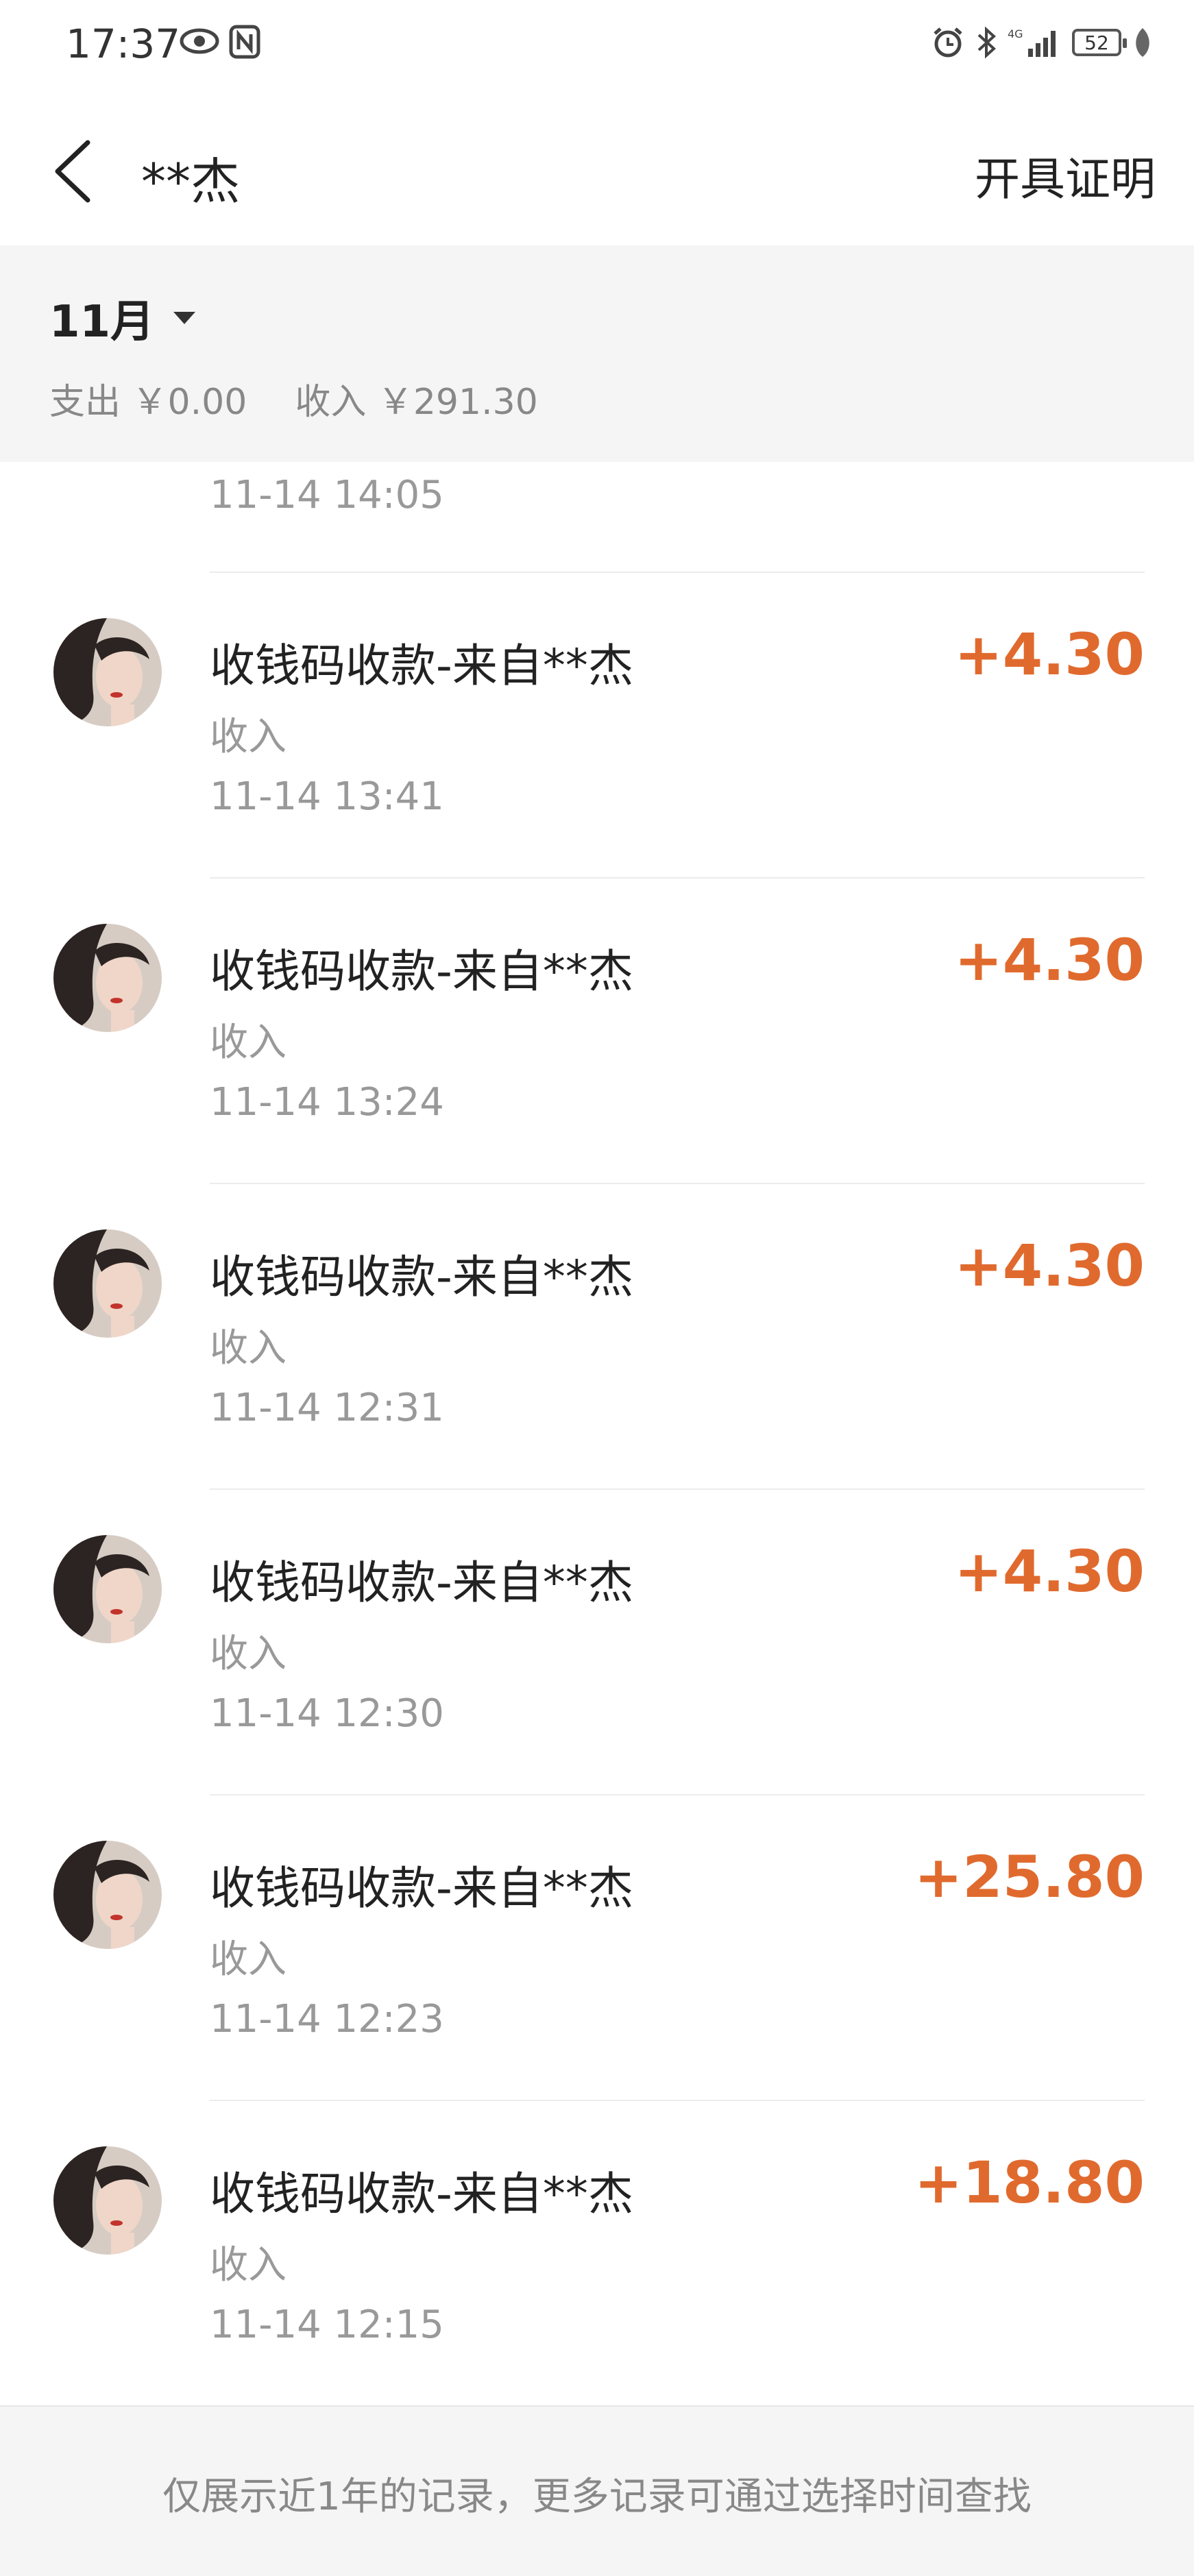 The height and width of the screenshot is (2576, 1194). What do you see at coordinates (327, 2325) in the screenshot?
I see `transaction-time: 11-14 12:15` at bounding box center [327, 2325].